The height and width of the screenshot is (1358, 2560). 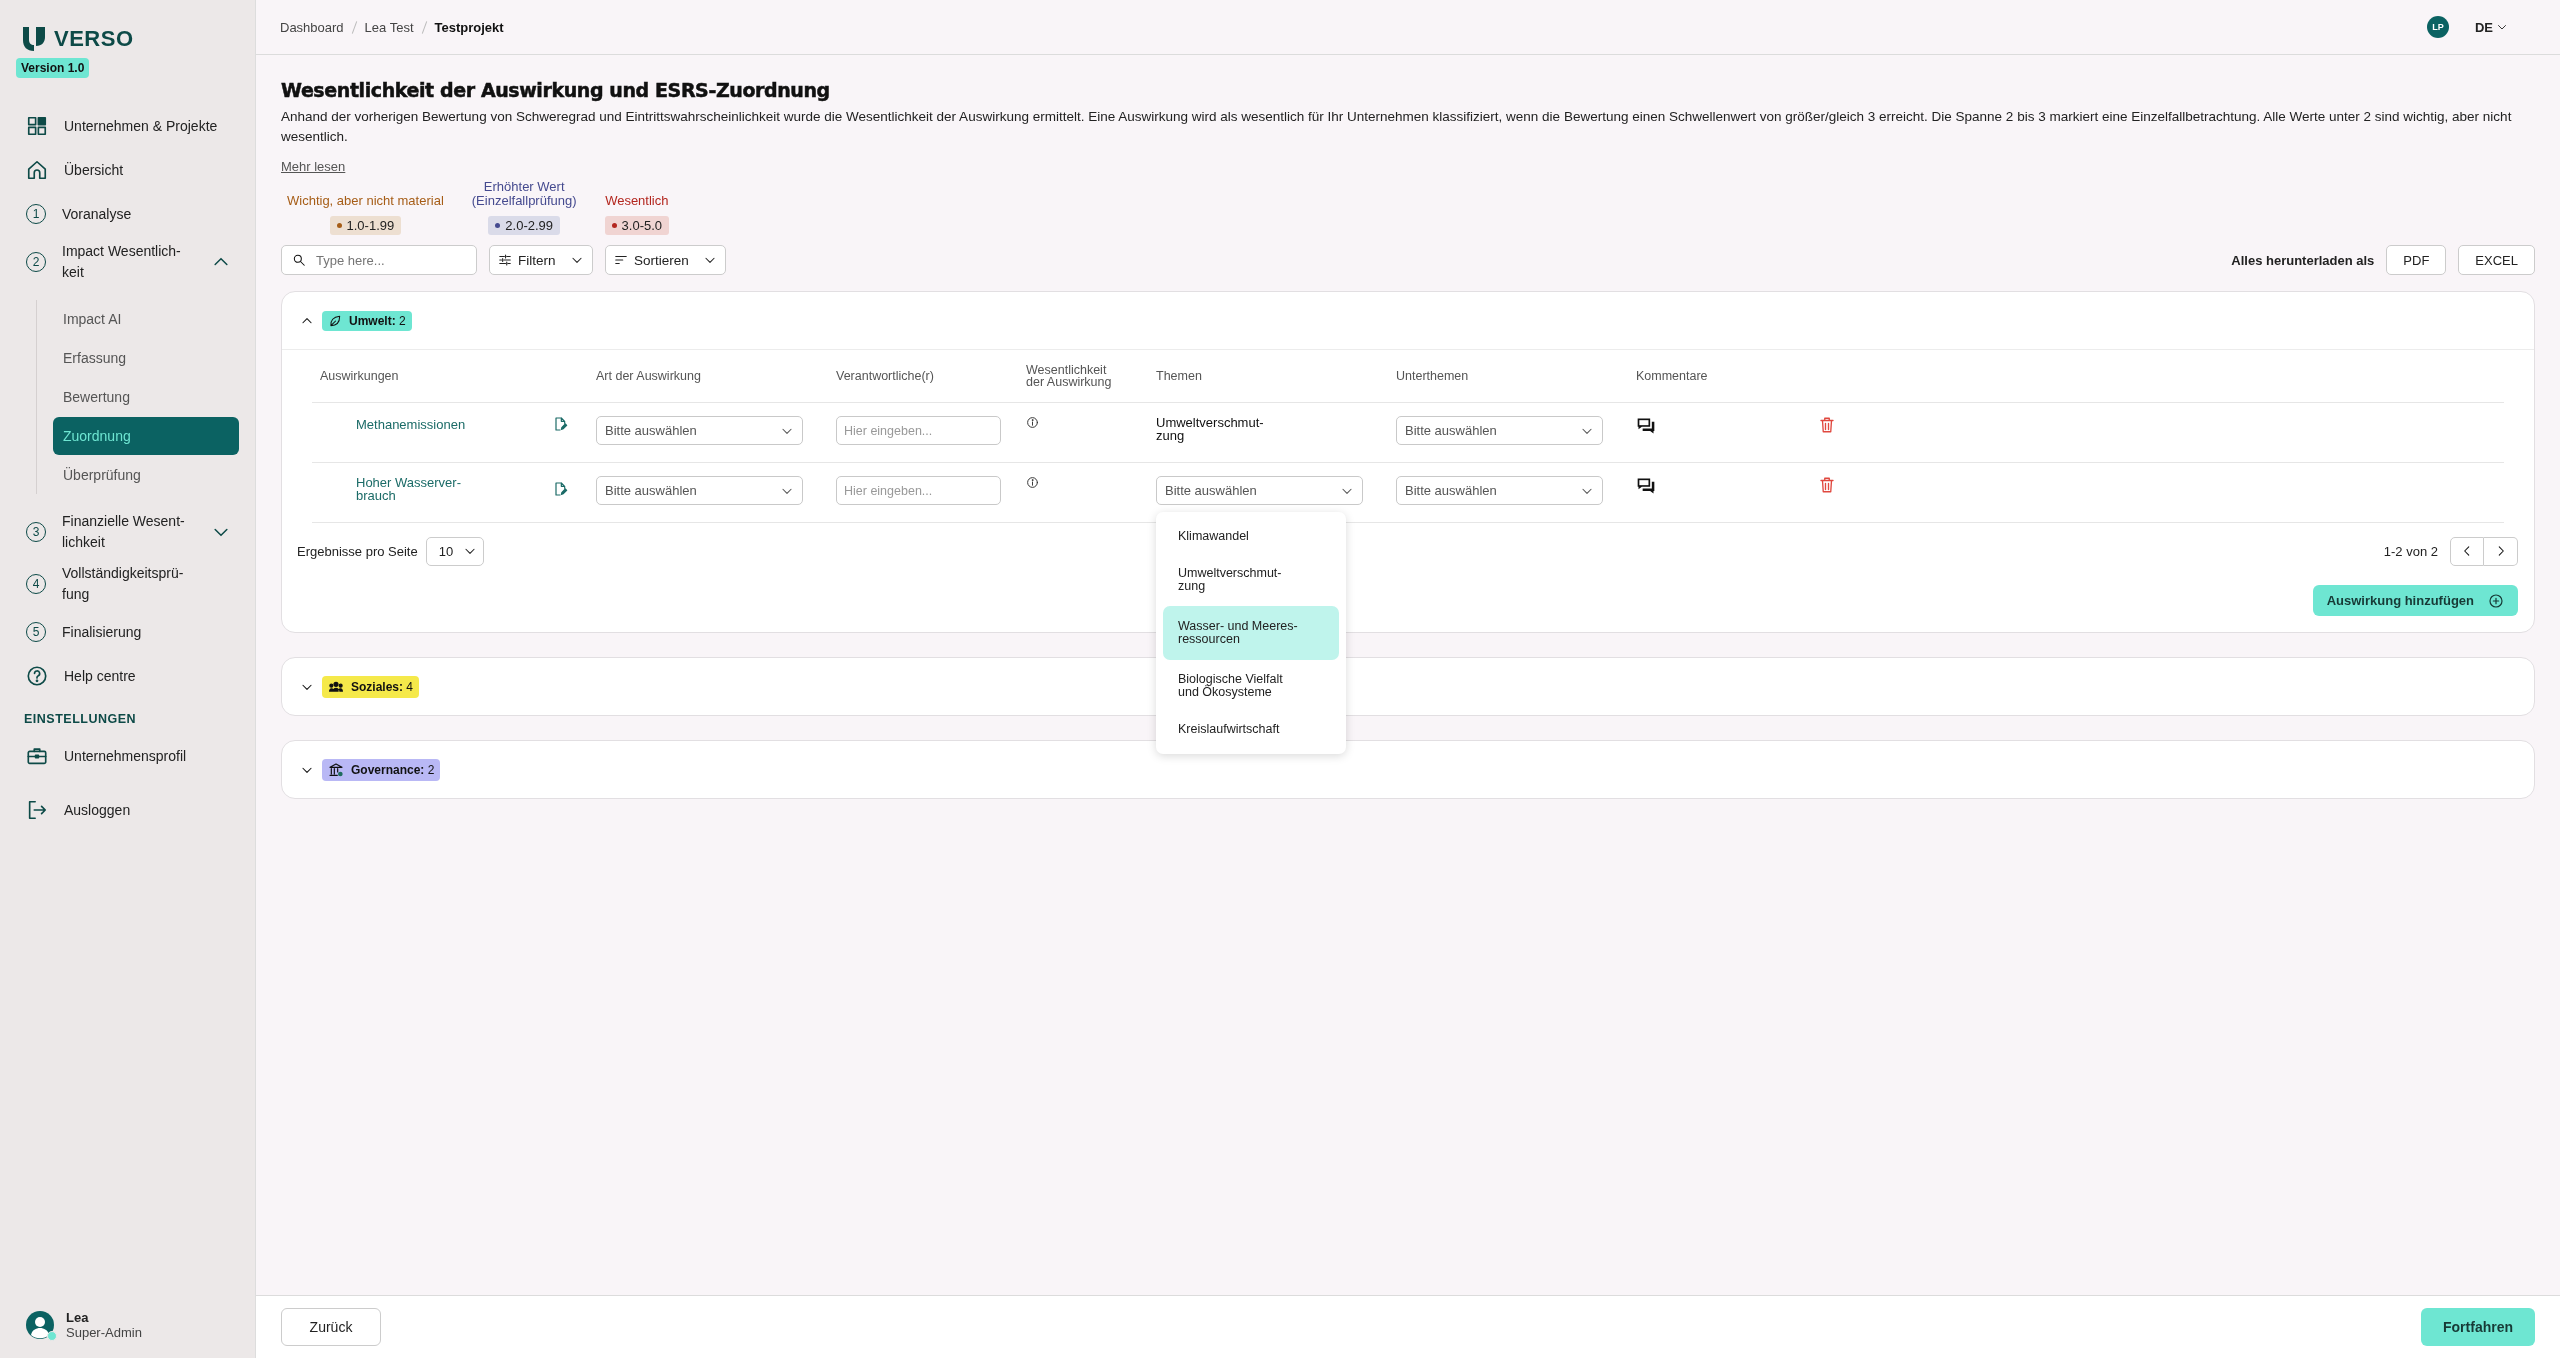 What do you see at coordinates (524, 225) in the screenshot?
I see `score-range-tag: 2.0-2.99` at bounding box center [524, 225].